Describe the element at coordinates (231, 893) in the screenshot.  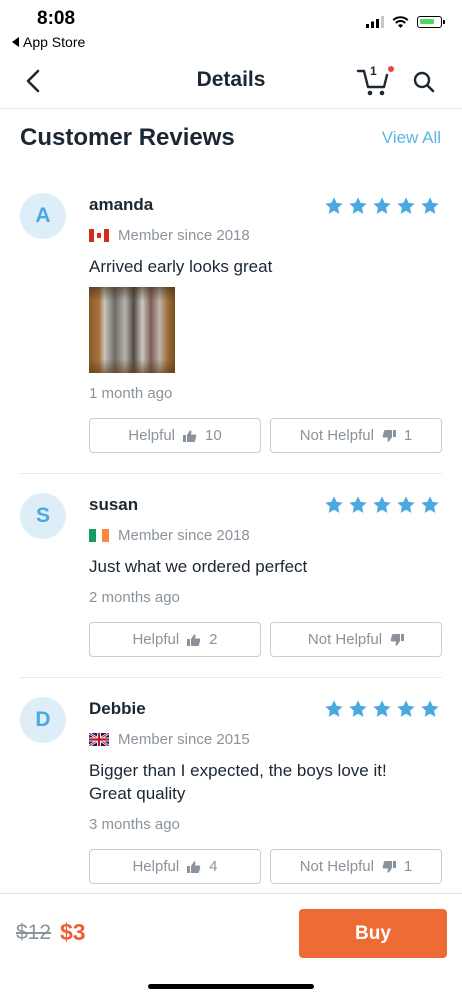
I see `bottom-bar-divider` at that location.